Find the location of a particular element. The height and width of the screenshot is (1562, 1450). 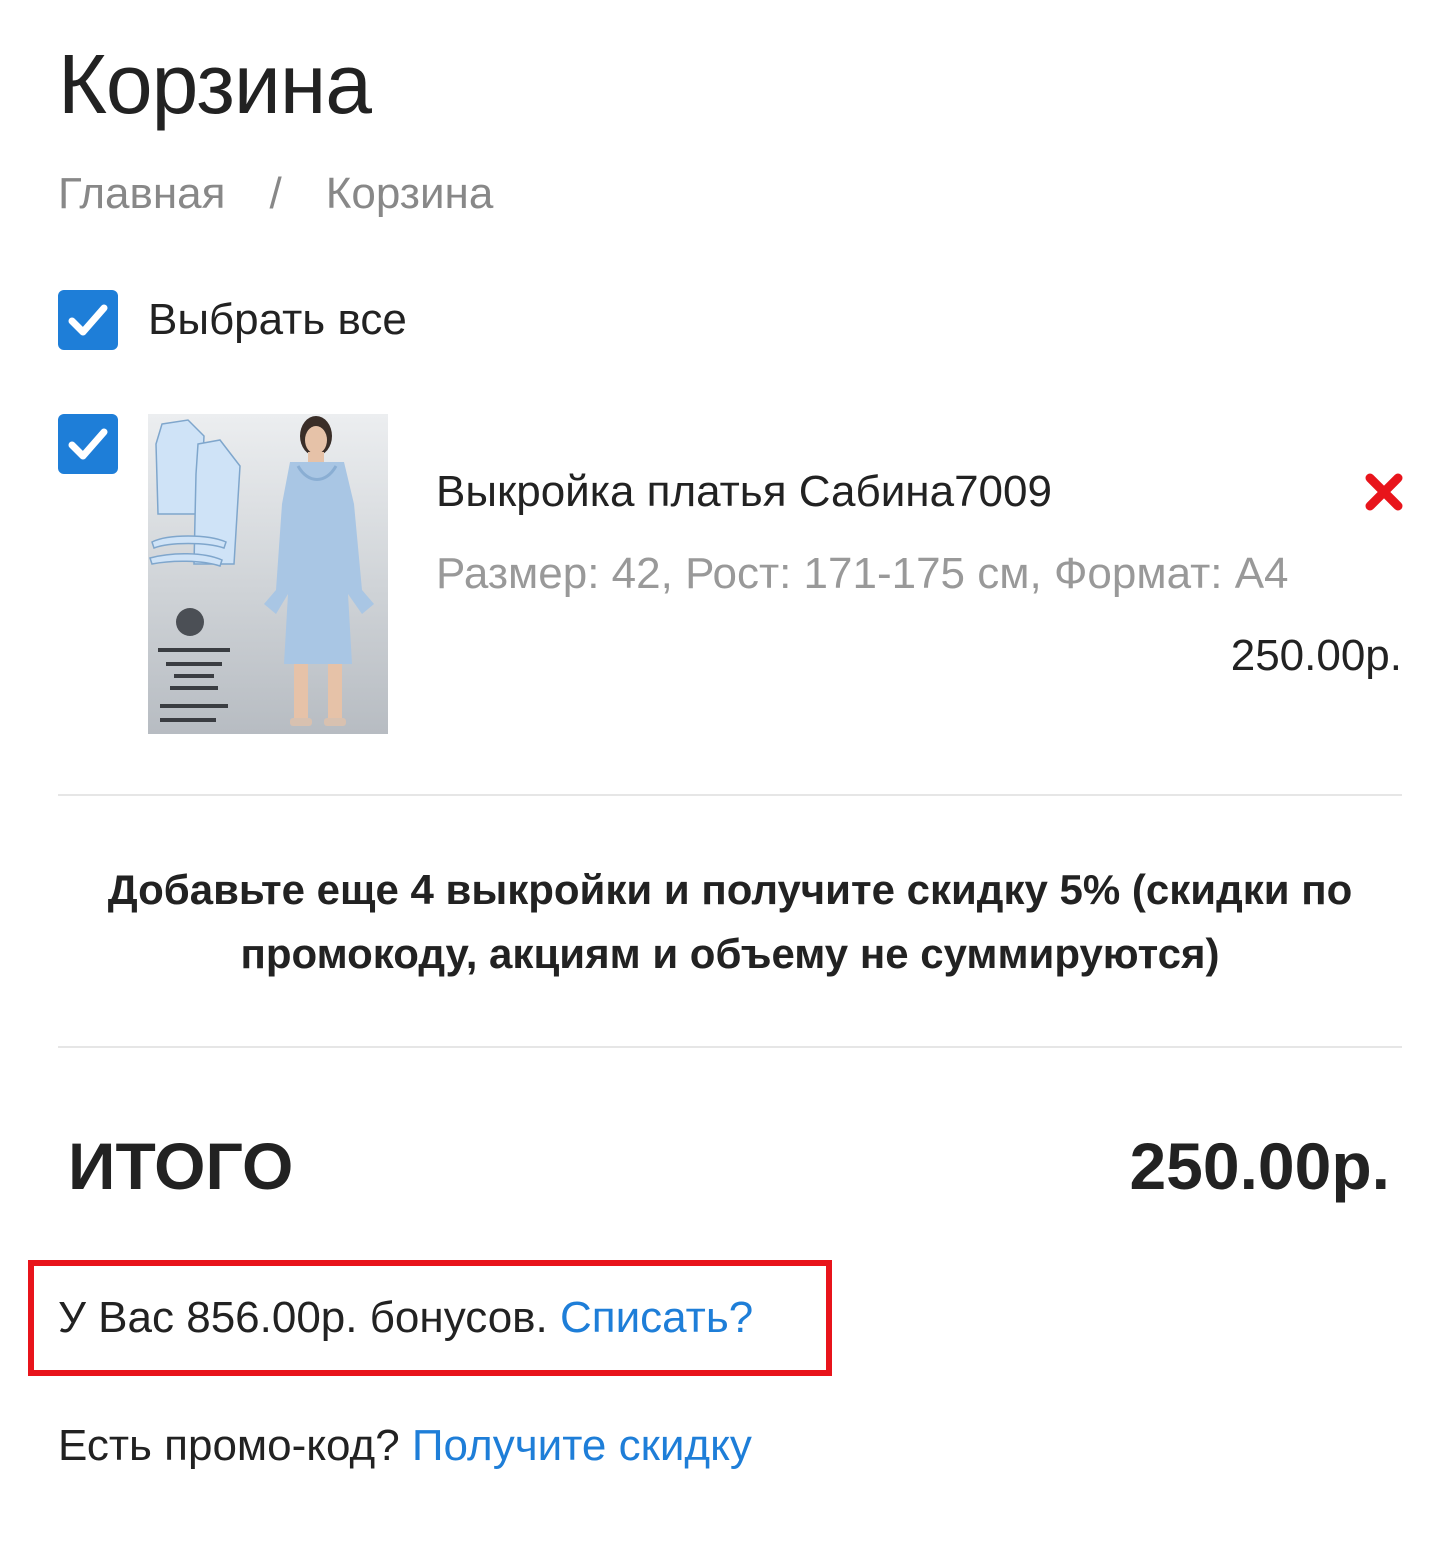

bonus-info: У Вас 856.00р. бонусов. Списать? is located at coordinates (405, 1318).